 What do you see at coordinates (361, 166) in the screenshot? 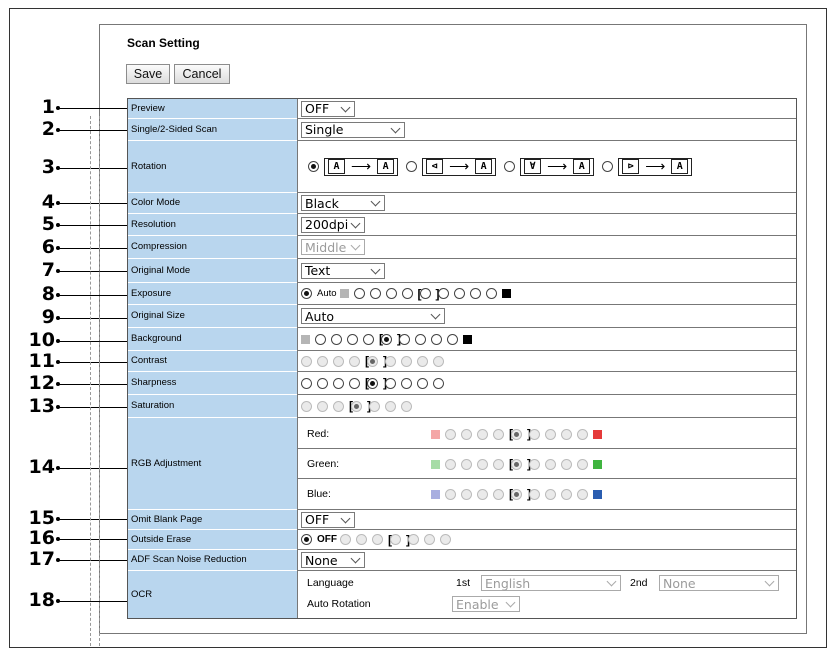
I see `rotation-option-1: A ⟶ A` at bounding box center [361, 166].